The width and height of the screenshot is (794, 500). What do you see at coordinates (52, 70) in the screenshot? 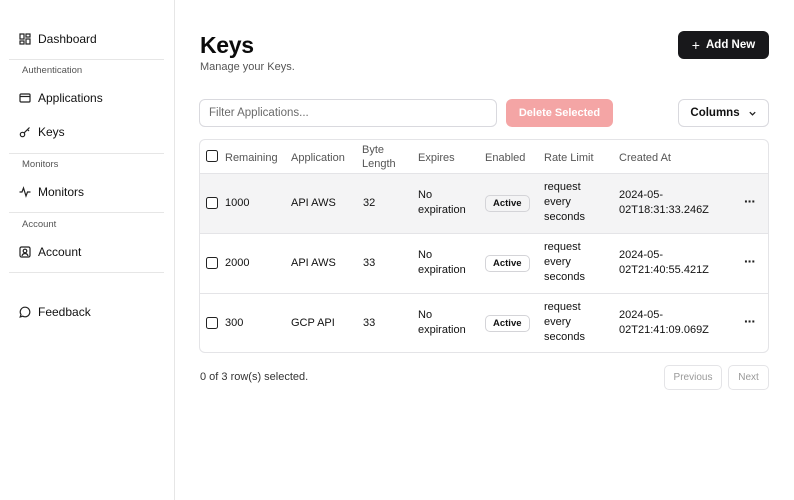
I see `section-label-authentication: Authentication` at bounding box center [52, 70].